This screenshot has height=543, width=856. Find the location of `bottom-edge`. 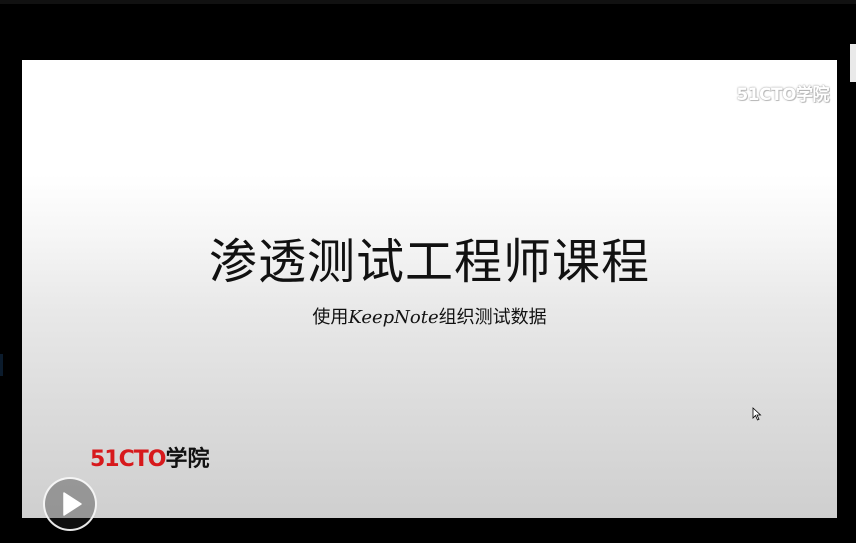

bottom-edge is located at coordinates (428, 530).